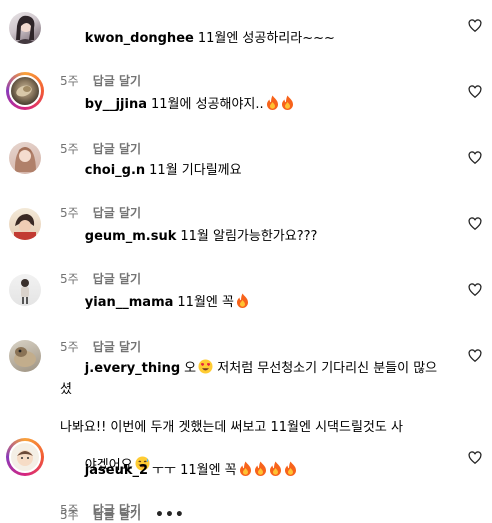 The image size is (492, 523). I want to click on comment-line: j.every_thing 오 저처럼 무선청소기 기다리신 분들이 많으셨, so click(254, 379).